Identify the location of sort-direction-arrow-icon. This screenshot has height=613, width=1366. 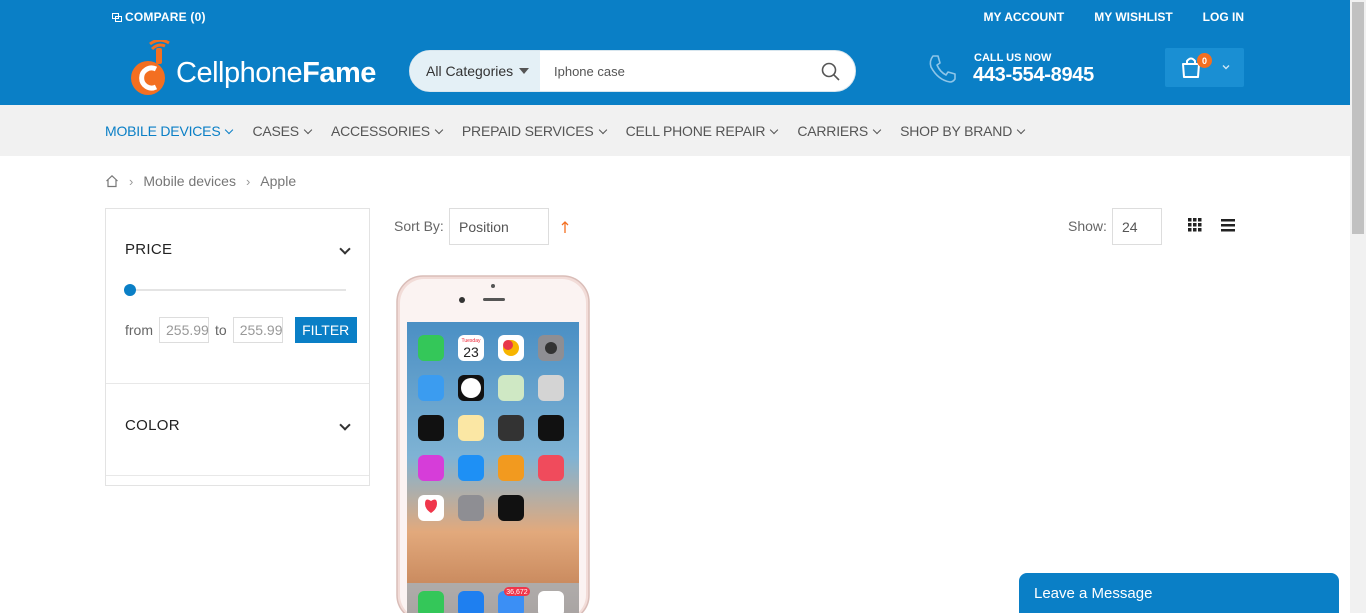
(565, 227).